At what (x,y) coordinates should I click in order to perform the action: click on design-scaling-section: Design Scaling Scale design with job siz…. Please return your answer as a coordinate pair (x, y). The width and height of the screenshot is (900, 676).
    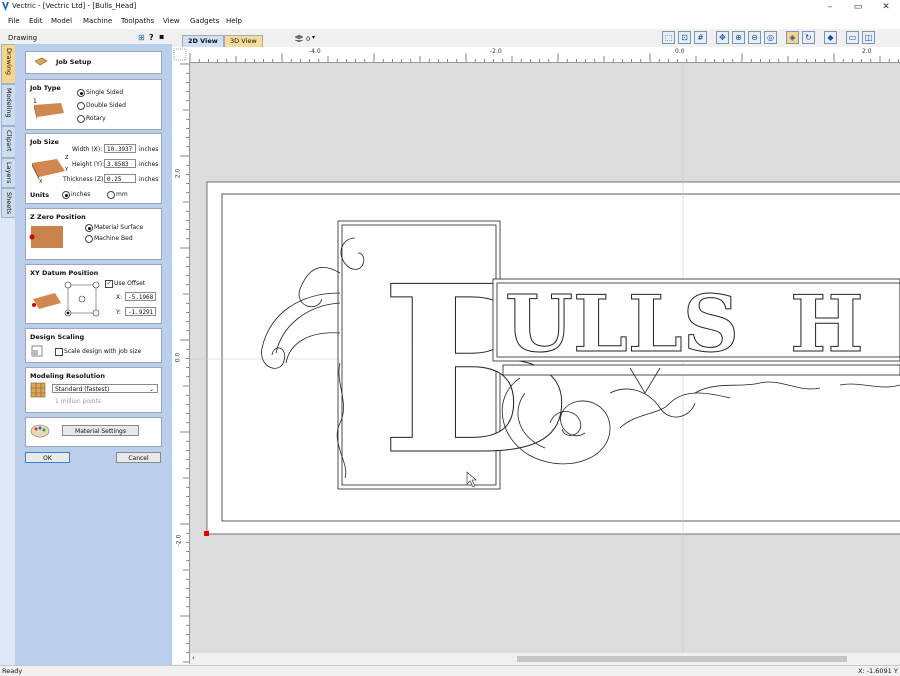
    Looking at the image, I should click on (93, 345).